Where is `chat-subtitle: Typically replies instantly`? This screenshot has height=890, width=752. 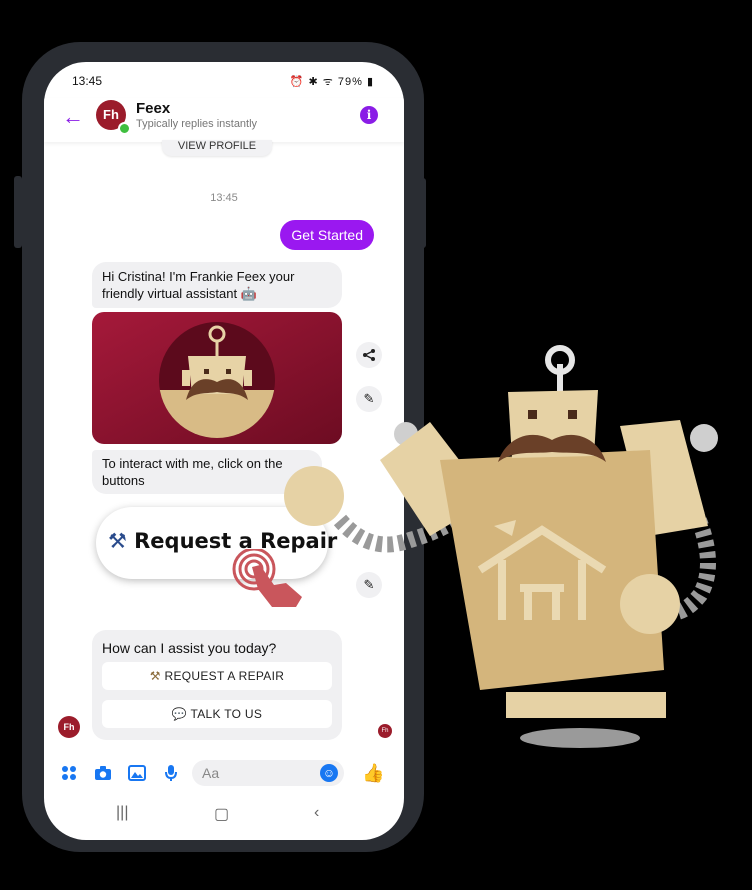 chat-subtitle: Typically replies instantly is located at coordinates (197, 124).